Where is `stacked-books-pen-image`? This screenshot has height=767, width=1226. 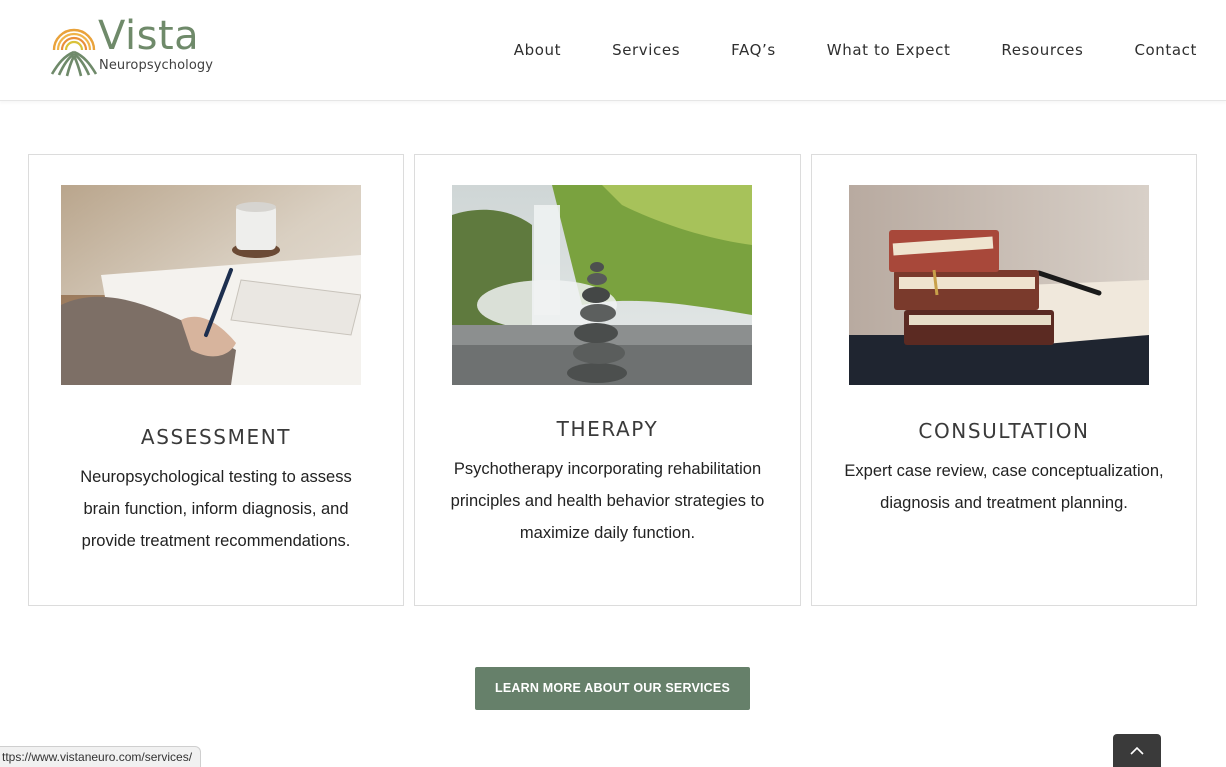
stacked-books-pen-image is located at coordinates (999, 285).